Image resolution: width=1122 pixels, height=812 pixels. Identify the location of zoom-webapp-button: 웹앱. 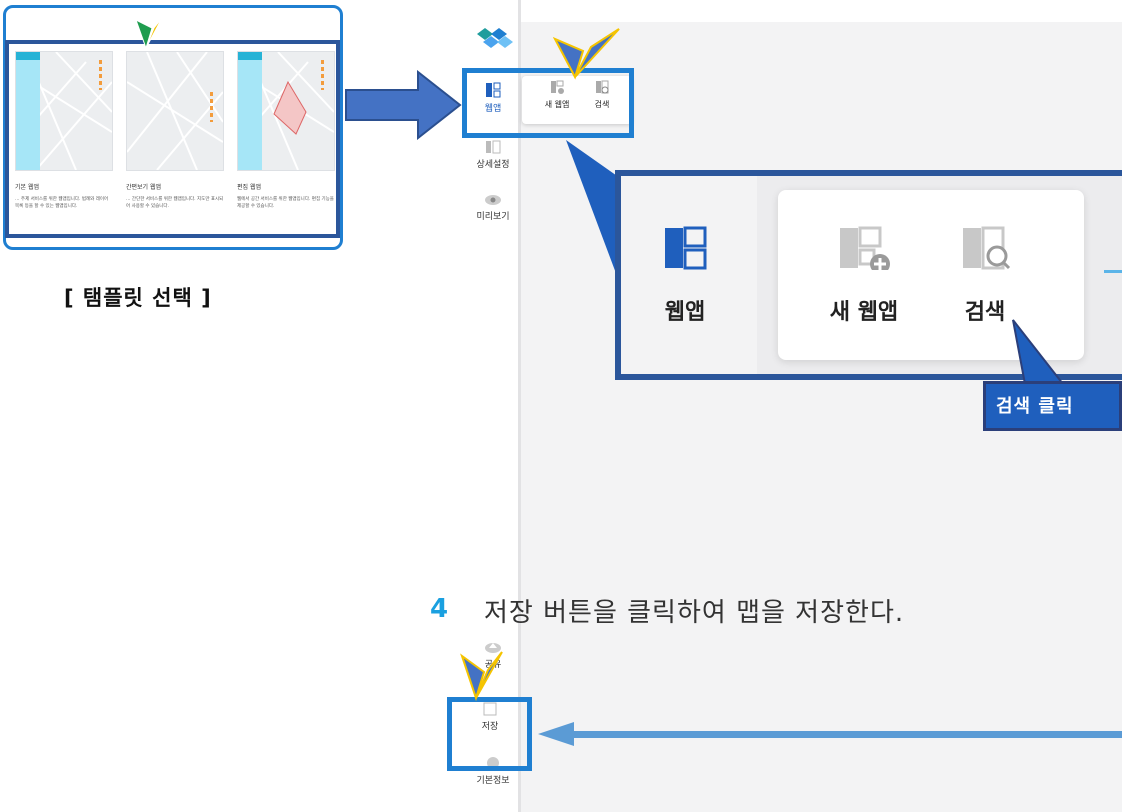
(685, 276).